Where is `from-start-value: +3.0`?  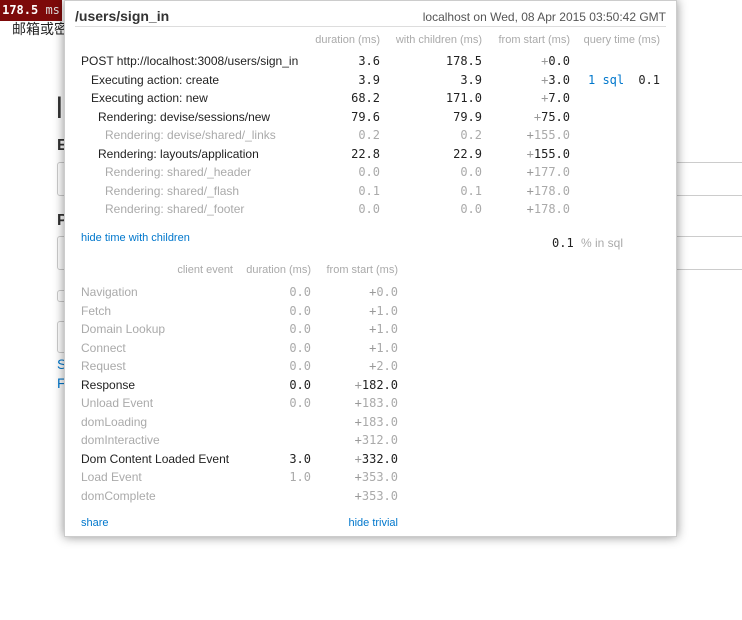
from-start-value: +3.0 is located at coordinates (555, 79).